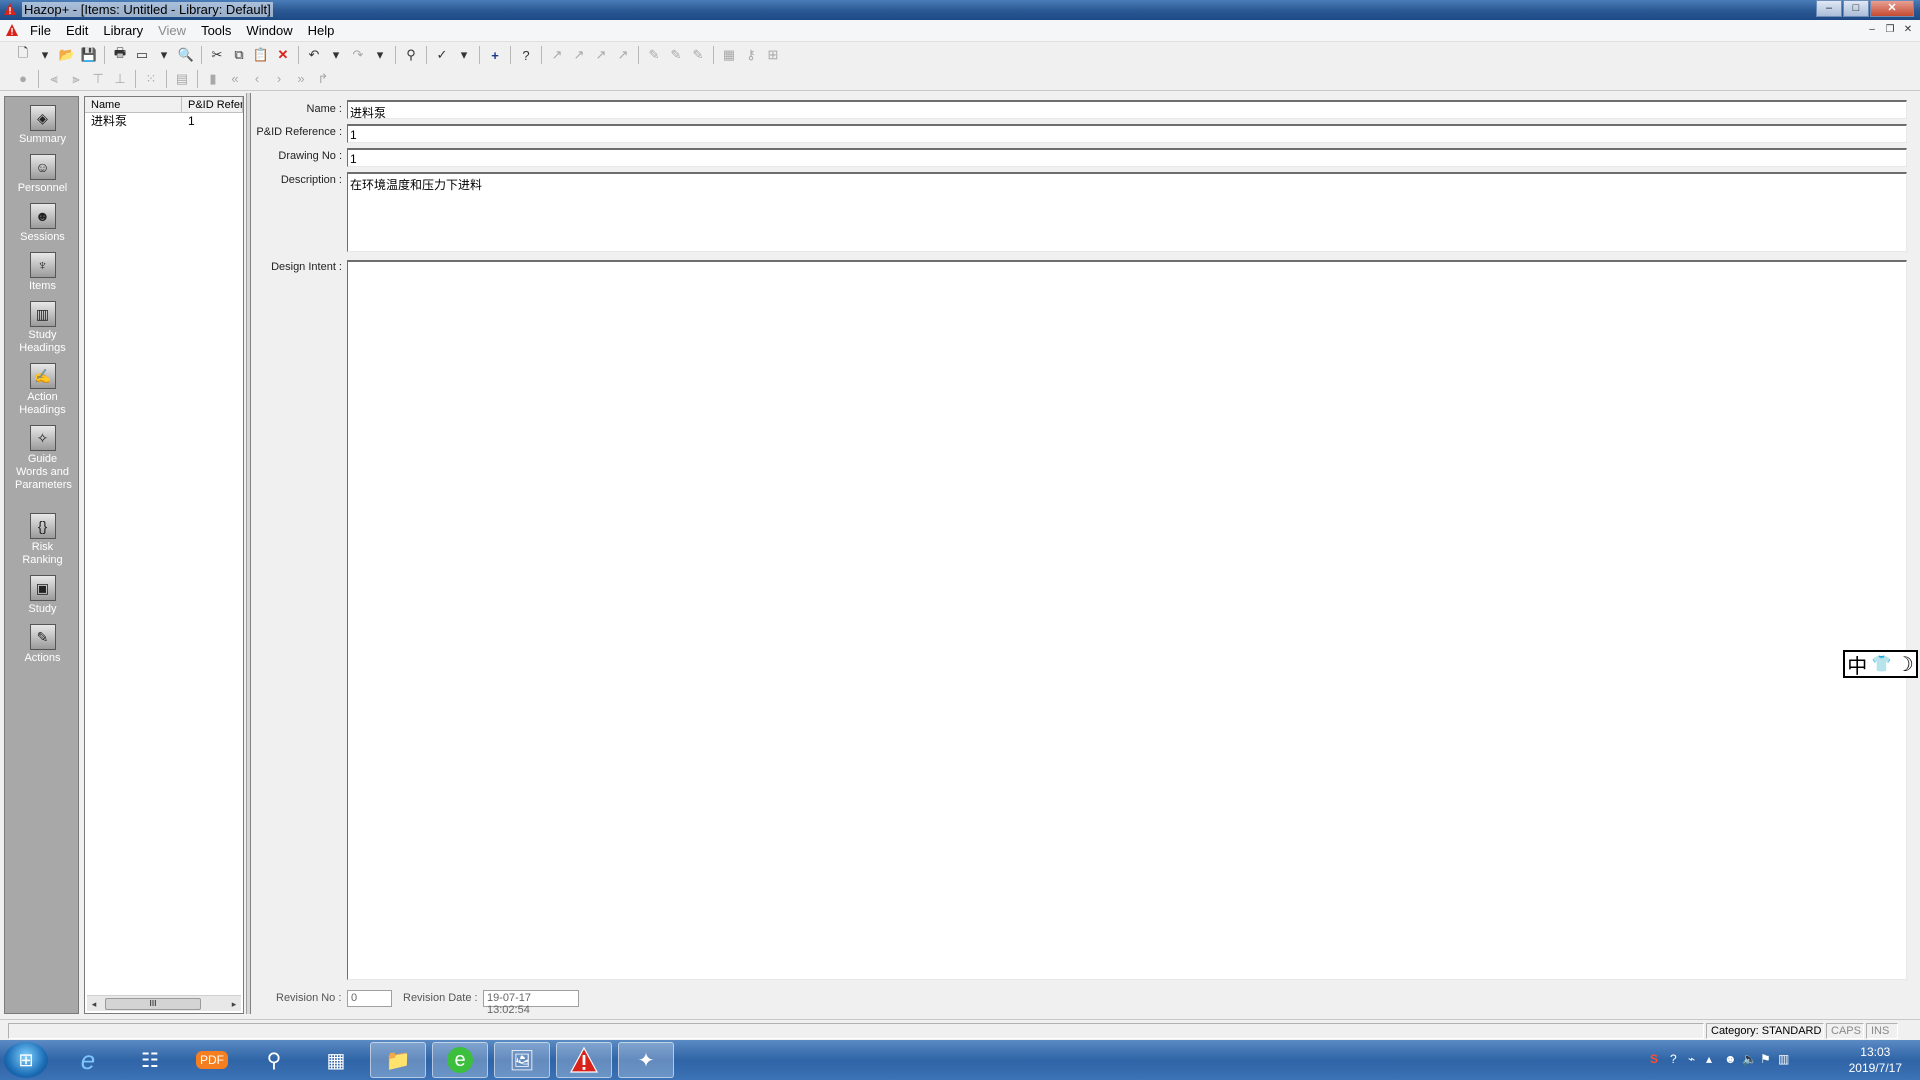 This screenshot has width=1920, height=1080. What do you see at coordinates (234, 1004) in the screenshot?
I see `scroll-right-icon: ▸` at bounding box center [234, 1004].